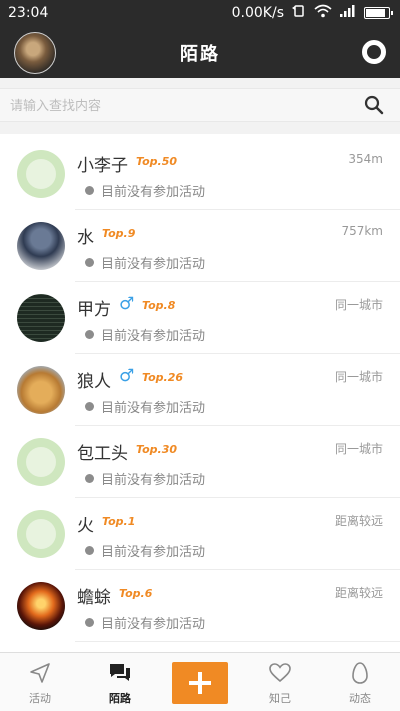 Image resolution: width=400 pixels, height=711 pixels. I want to click on tab-strangers: 陌路, so click(120, 682).